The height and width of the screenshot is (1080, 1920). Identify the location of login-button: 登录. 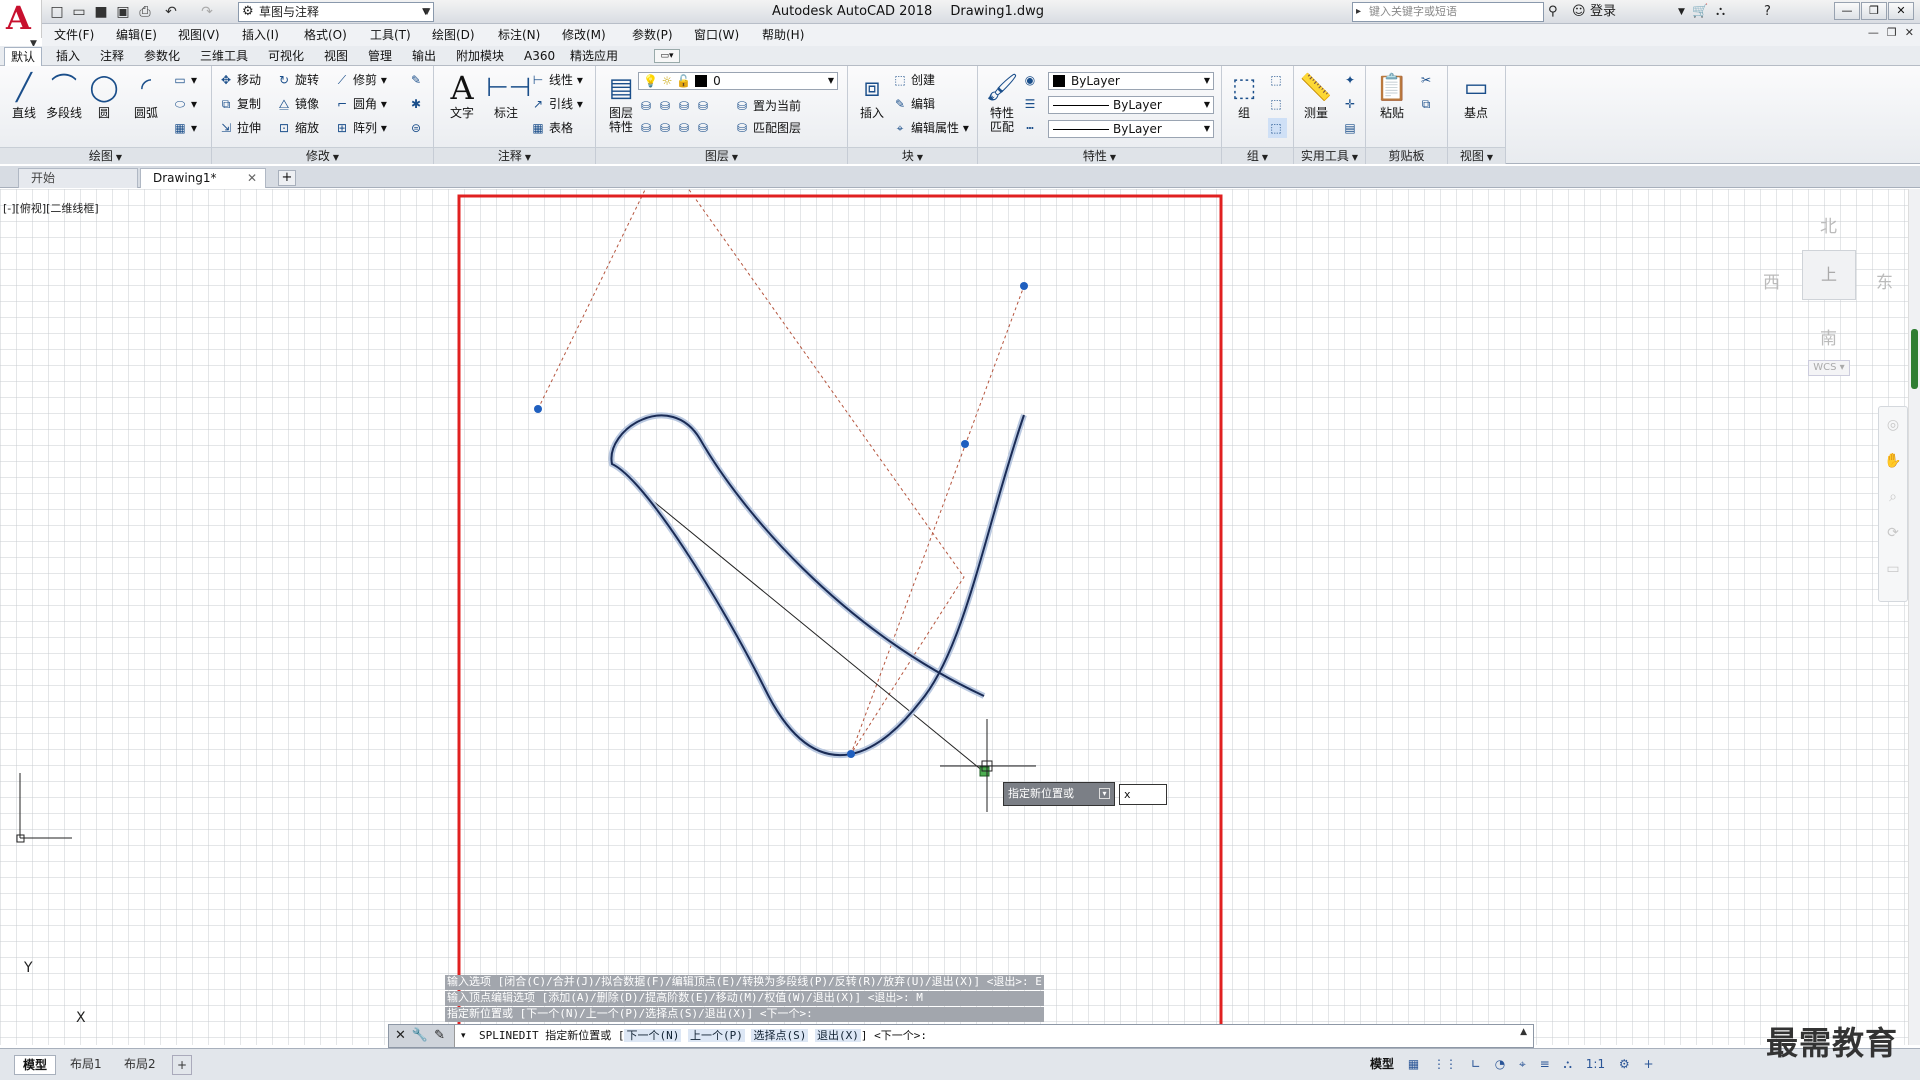
(1603, 12).